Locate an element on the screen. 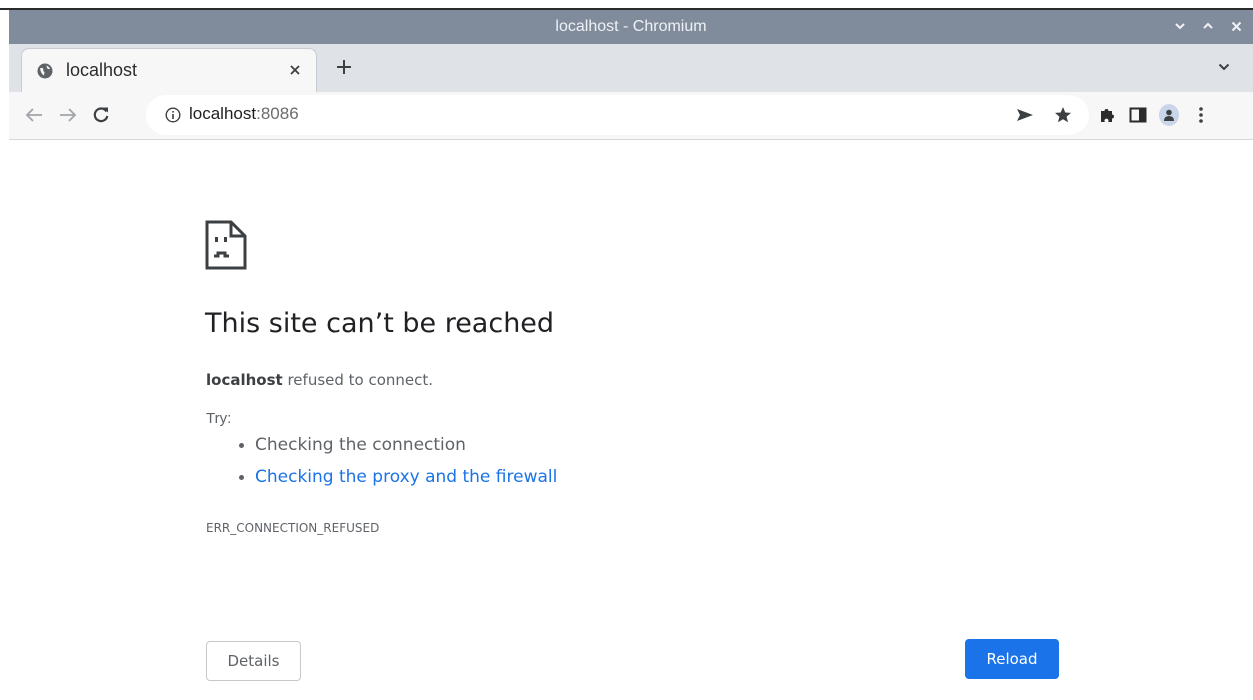  error-host: localhost is located at coordinates (244, 380).